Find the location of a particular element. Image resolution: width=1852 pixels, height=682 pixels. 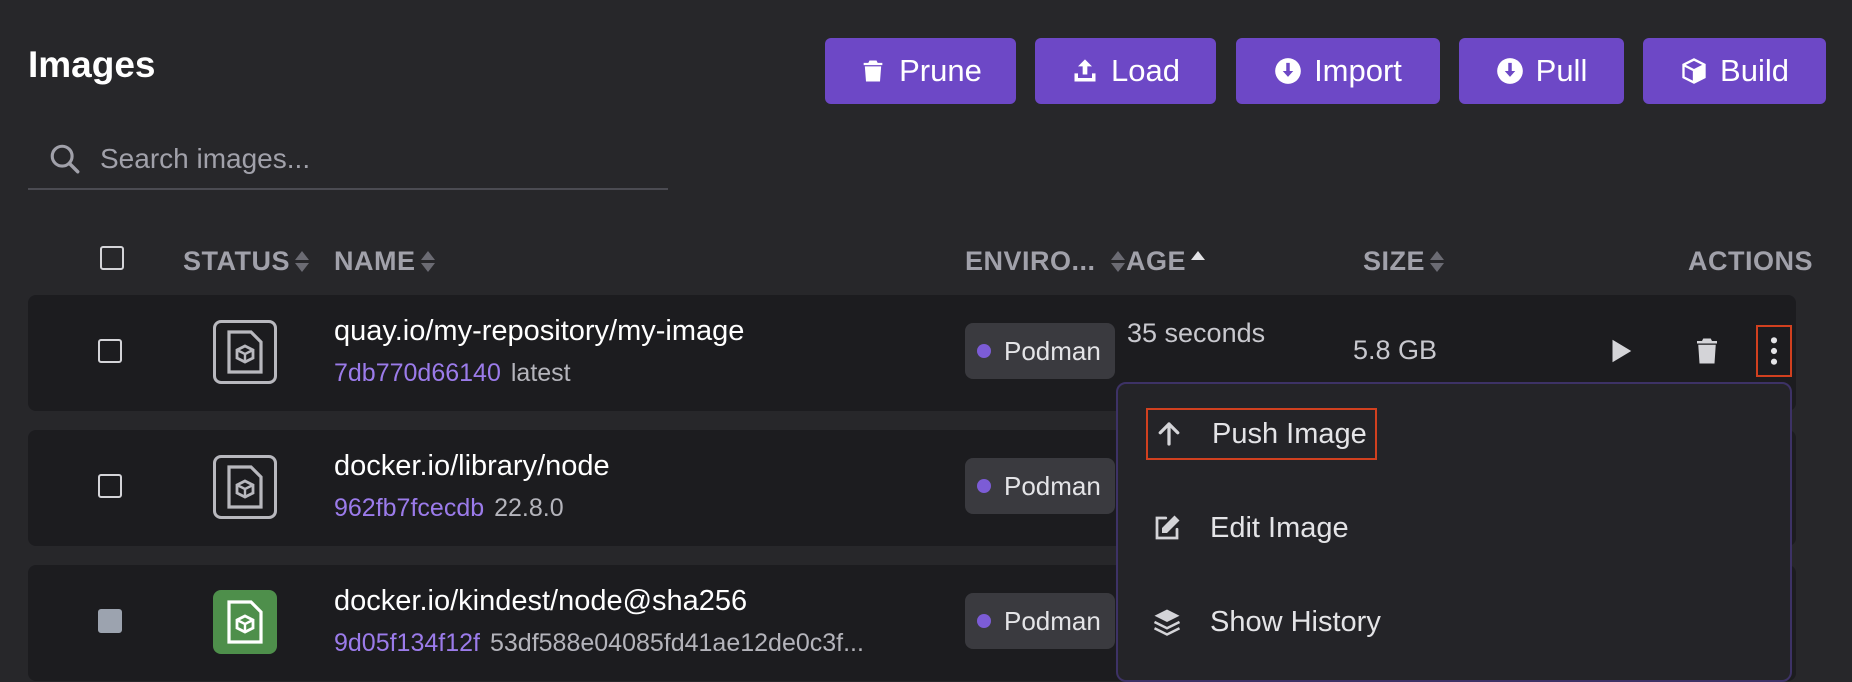

search-input is located at coordinates (375, 159).